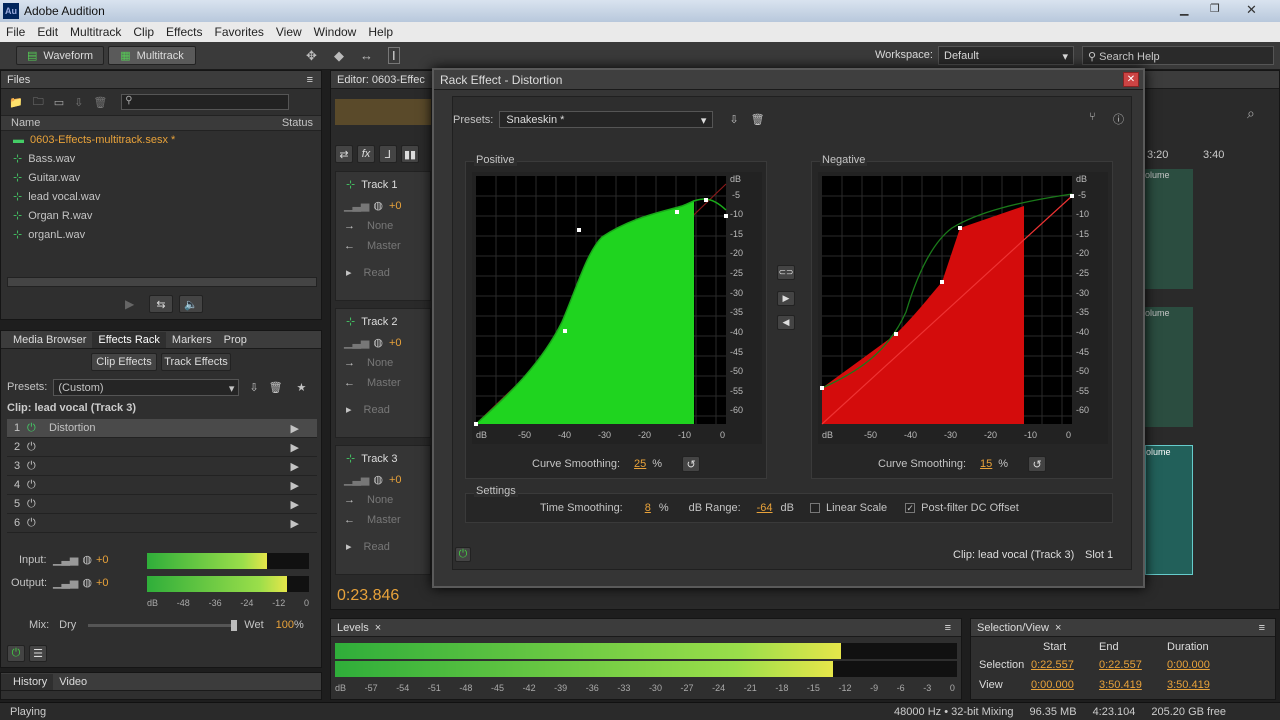  Describe the element at coordinates (124, 362) in the screenshot. I see `clip-effects-button: Clip Effects` at that location.